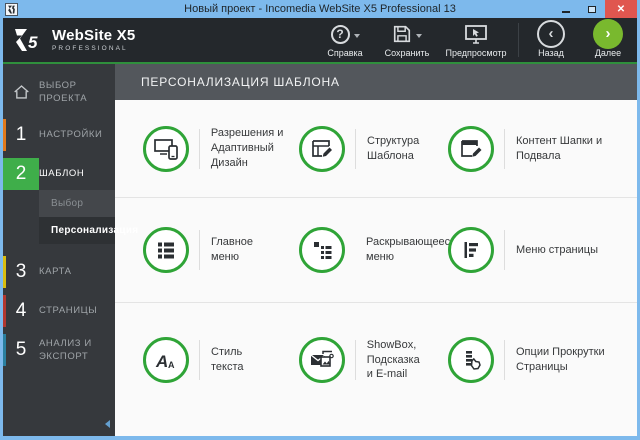 The width and height of the screenshot is (640, 440). Describe the element at coordinates (476, 53) in the screenshot. I see `preview-label: Предпросмотр` at that location.